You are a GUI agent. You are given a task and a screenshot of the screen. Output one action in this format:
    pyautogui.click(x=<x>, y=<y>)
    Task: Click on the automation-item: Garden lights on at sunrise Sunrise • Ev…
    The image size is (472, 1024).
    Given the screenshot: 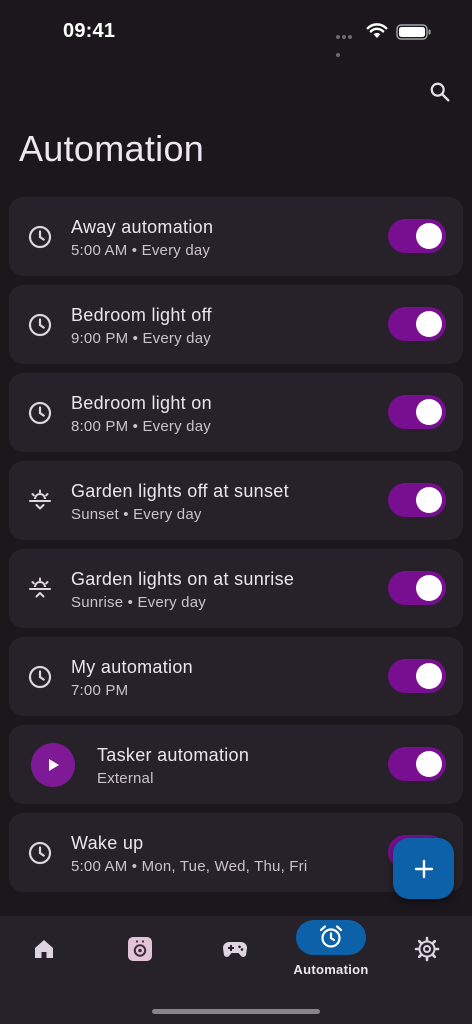 What is the action you would take?
    pyautogui.click(x=236, y=588)
    